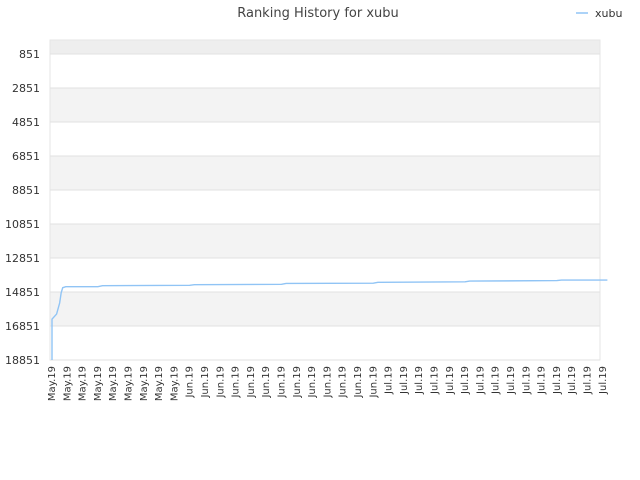 The height and width of the screenshot is (480, 640). I want to click on y-tick-label: 12851, so click(22, 258).